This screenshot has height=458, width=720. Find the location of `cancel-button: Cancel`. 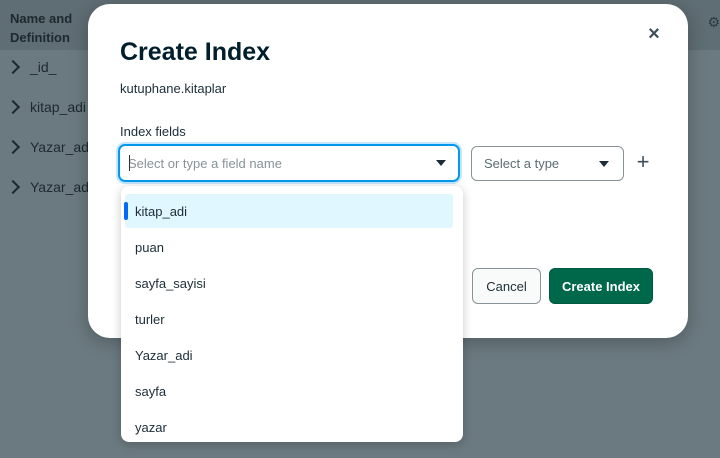

cancel-button: Cancel is located at coordinates (506, 286).